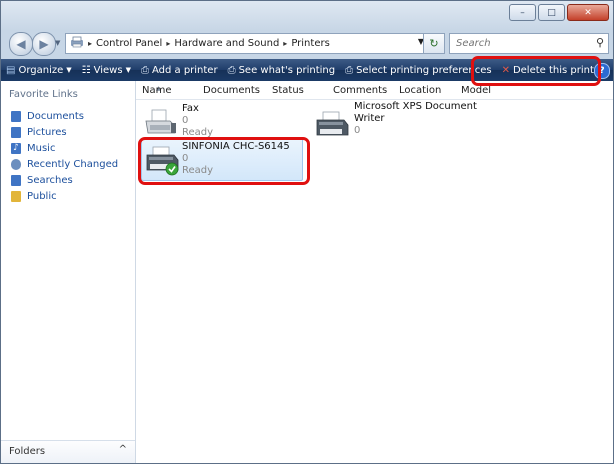  I want to click on sidebar-item-label: Searches, so click(50, 180).